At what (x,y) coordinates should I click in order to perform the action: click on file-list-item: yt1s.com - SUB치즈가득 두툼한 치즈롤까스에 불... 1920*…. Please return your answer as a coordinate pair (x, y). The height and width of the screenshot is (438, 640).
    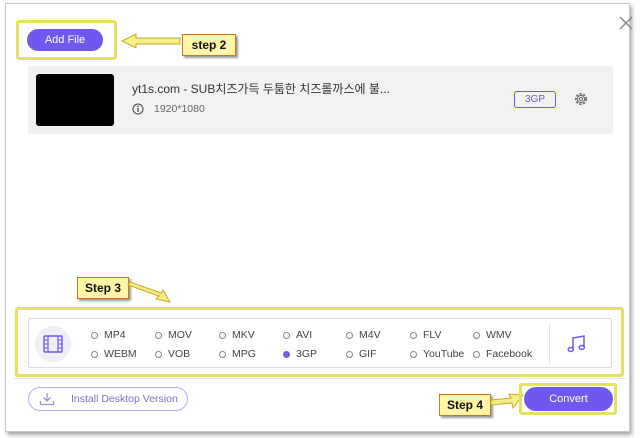
    Looking at the image, I should click on (320, 100).